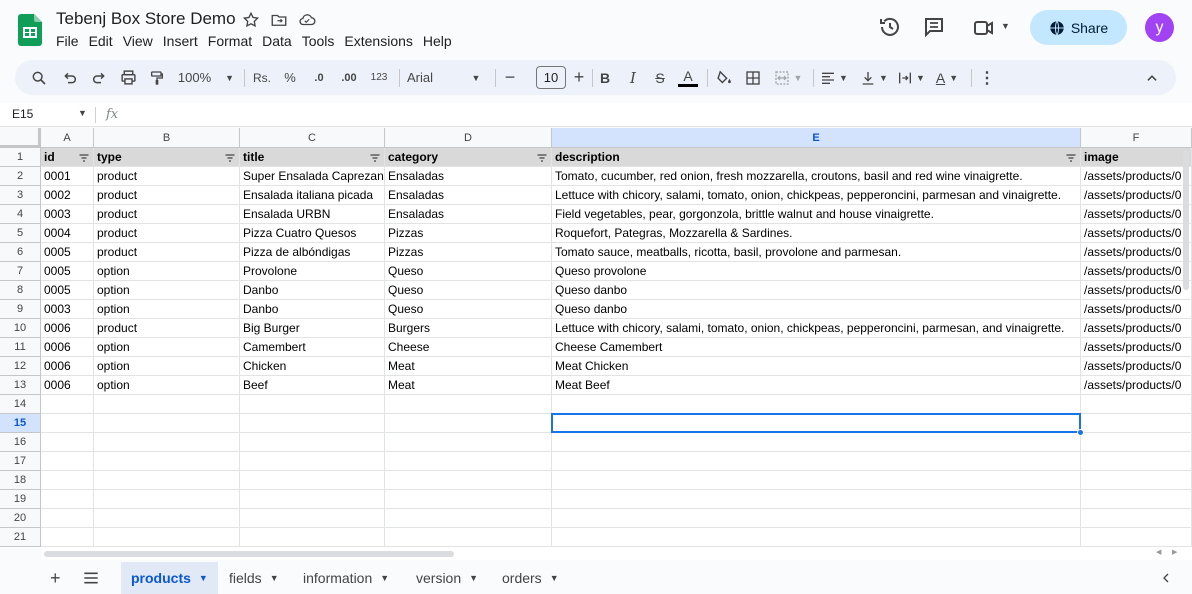 This screenshot has width=1192, height=594. I want to click on meet-dropdown-caret-icon: ▼, so click(1005, 26).